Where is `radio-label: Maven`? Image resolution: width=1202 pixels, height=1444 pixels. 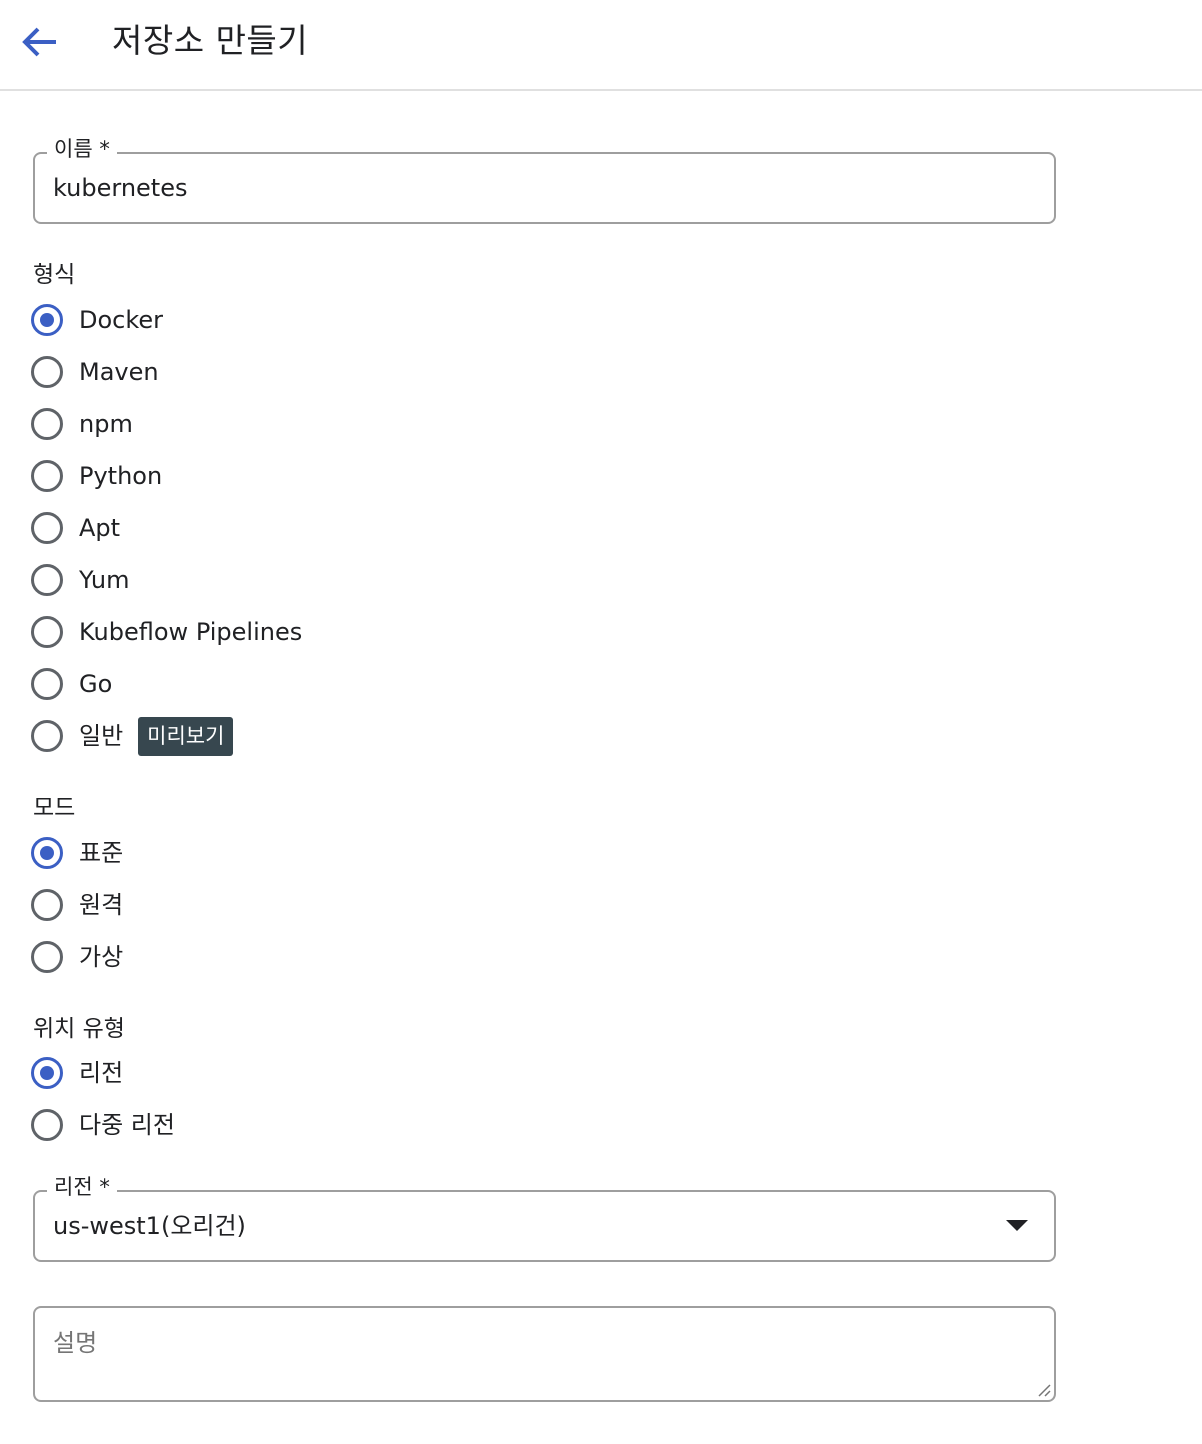 radio-label: Maven is located at coordinates (119, 372).